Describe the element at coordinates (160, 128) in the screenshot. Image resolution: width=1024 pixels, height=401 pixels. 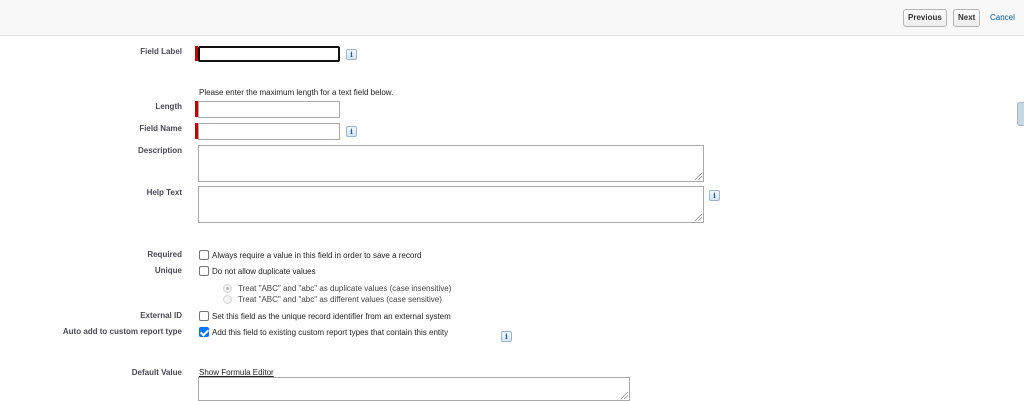
I see `field-name-label: Field Name` at that location.